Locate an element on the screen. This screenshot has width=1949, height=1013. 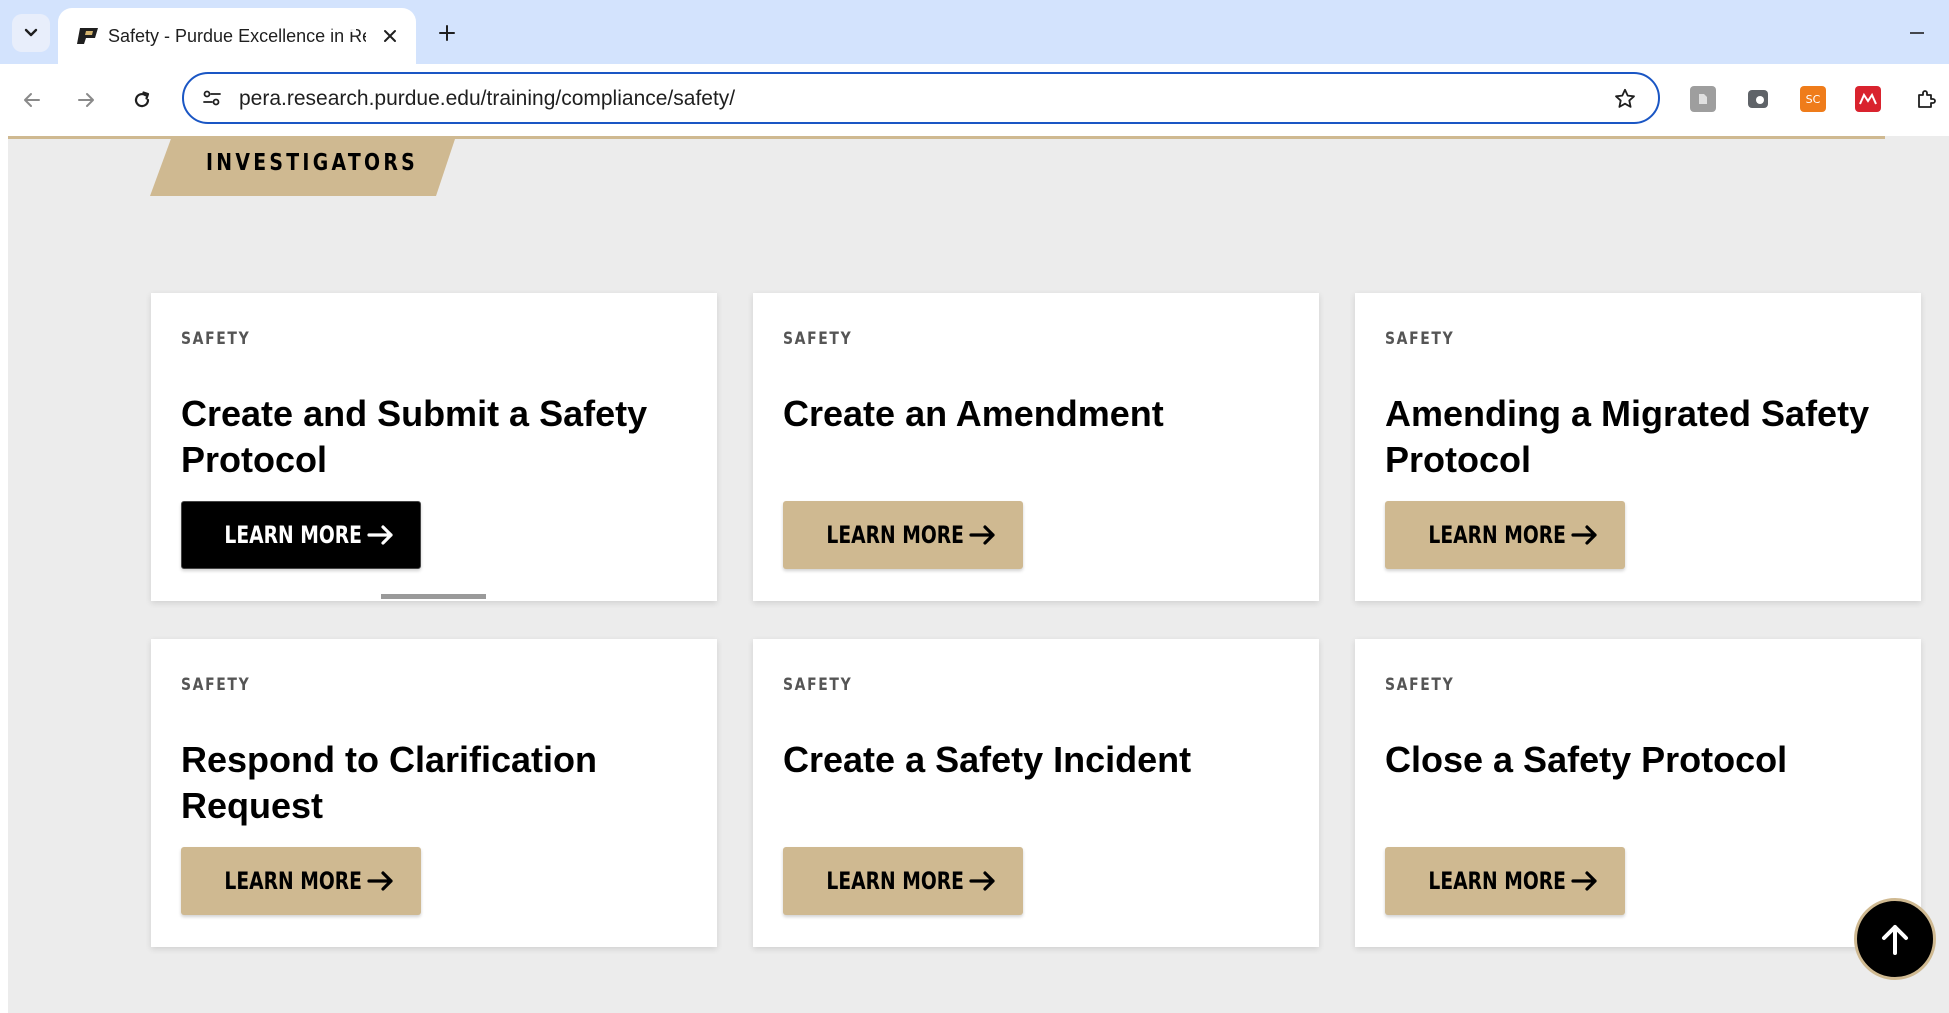
section-tag-label: INVESTIGATORS is located at coordinates (312, 163).